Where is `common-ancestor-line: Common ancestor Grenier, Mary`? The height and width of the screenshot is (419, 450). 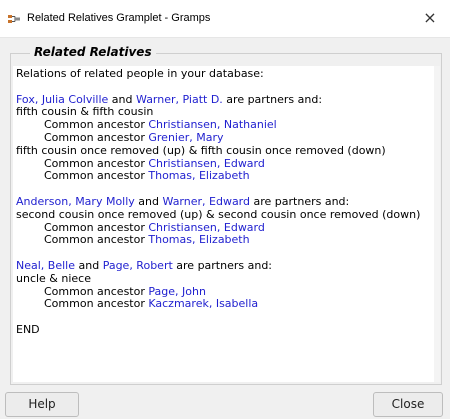
common-ancestor-line: Common ancestor Grenier, Mary is located at coordinates (228, 137).